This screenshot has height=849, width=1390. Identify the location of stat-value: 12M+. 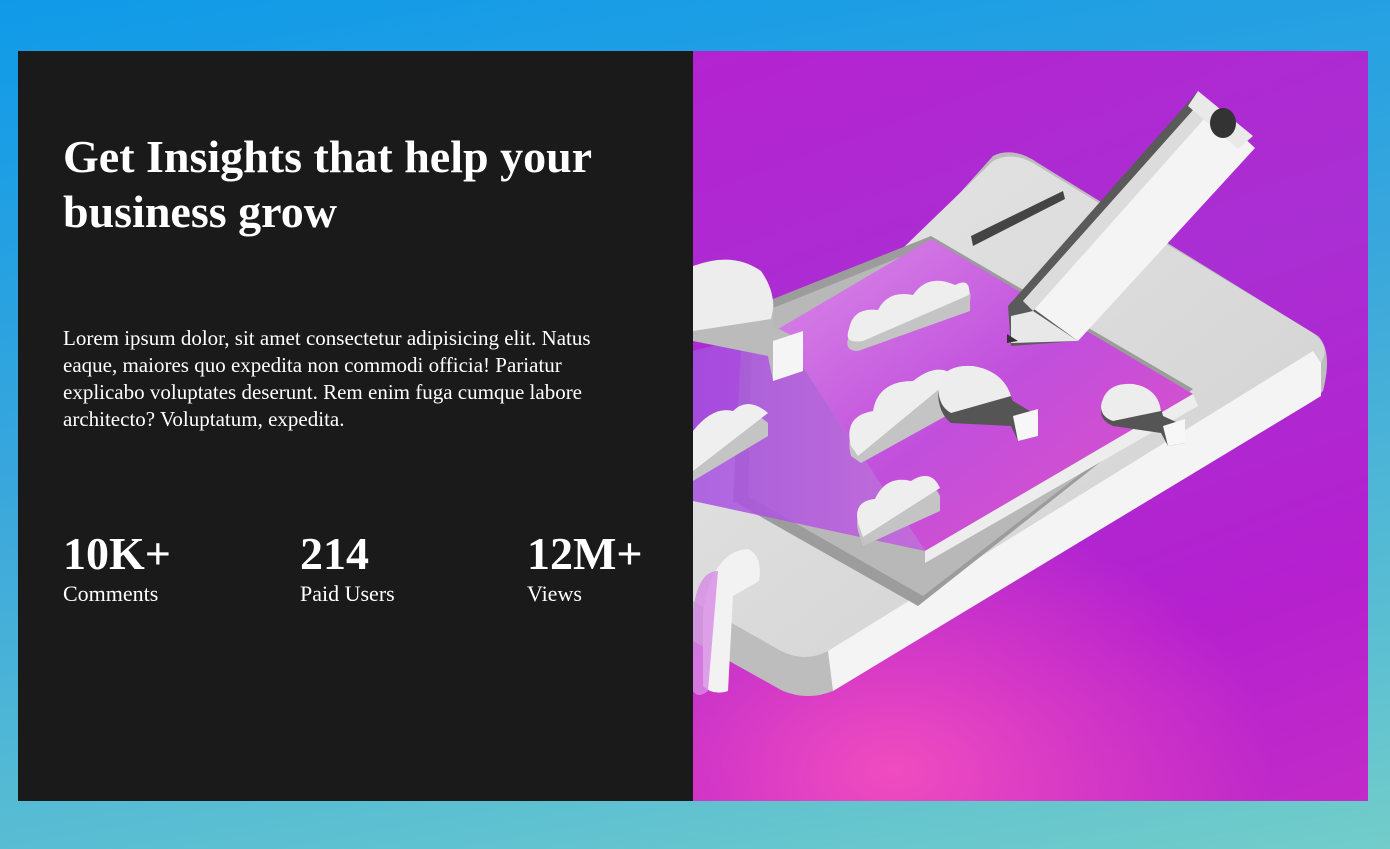
(585, 553).